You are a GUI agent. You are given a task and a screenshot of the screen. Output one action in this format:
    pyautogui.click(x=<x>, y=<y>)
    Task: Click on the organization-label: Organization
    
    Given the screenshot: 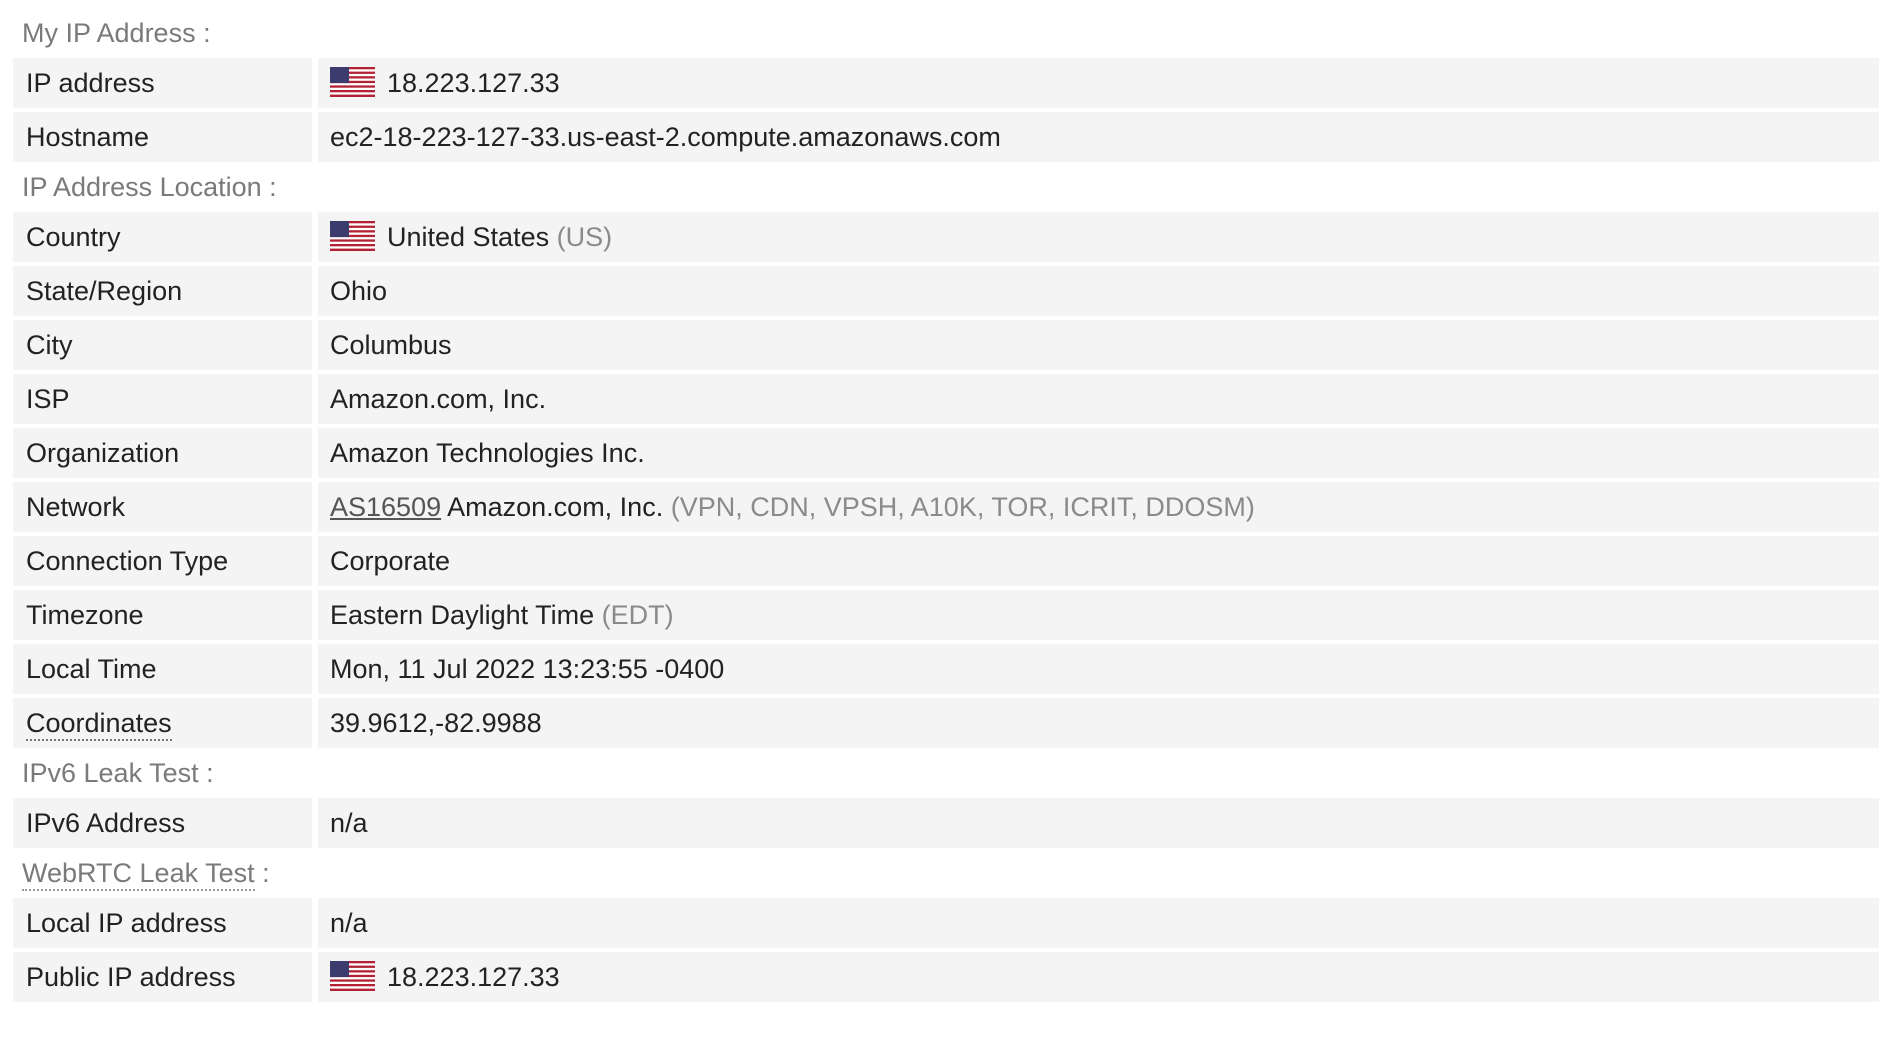 What is the action you would take?
    pyautogui.click(x=165, y=453)
    